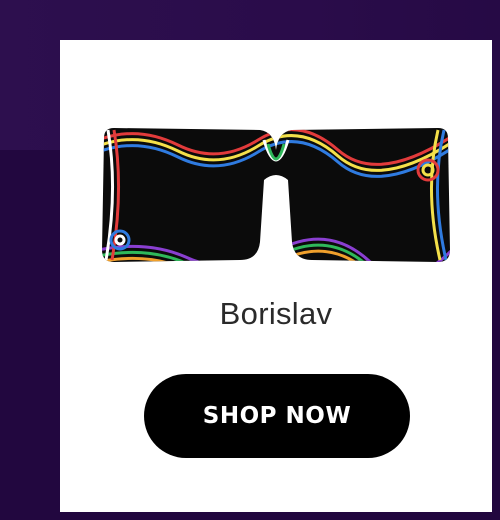 This screenshot has width=500, height=520. I want to click on shop-now-button: SHOP NOW, so click(277, 416).